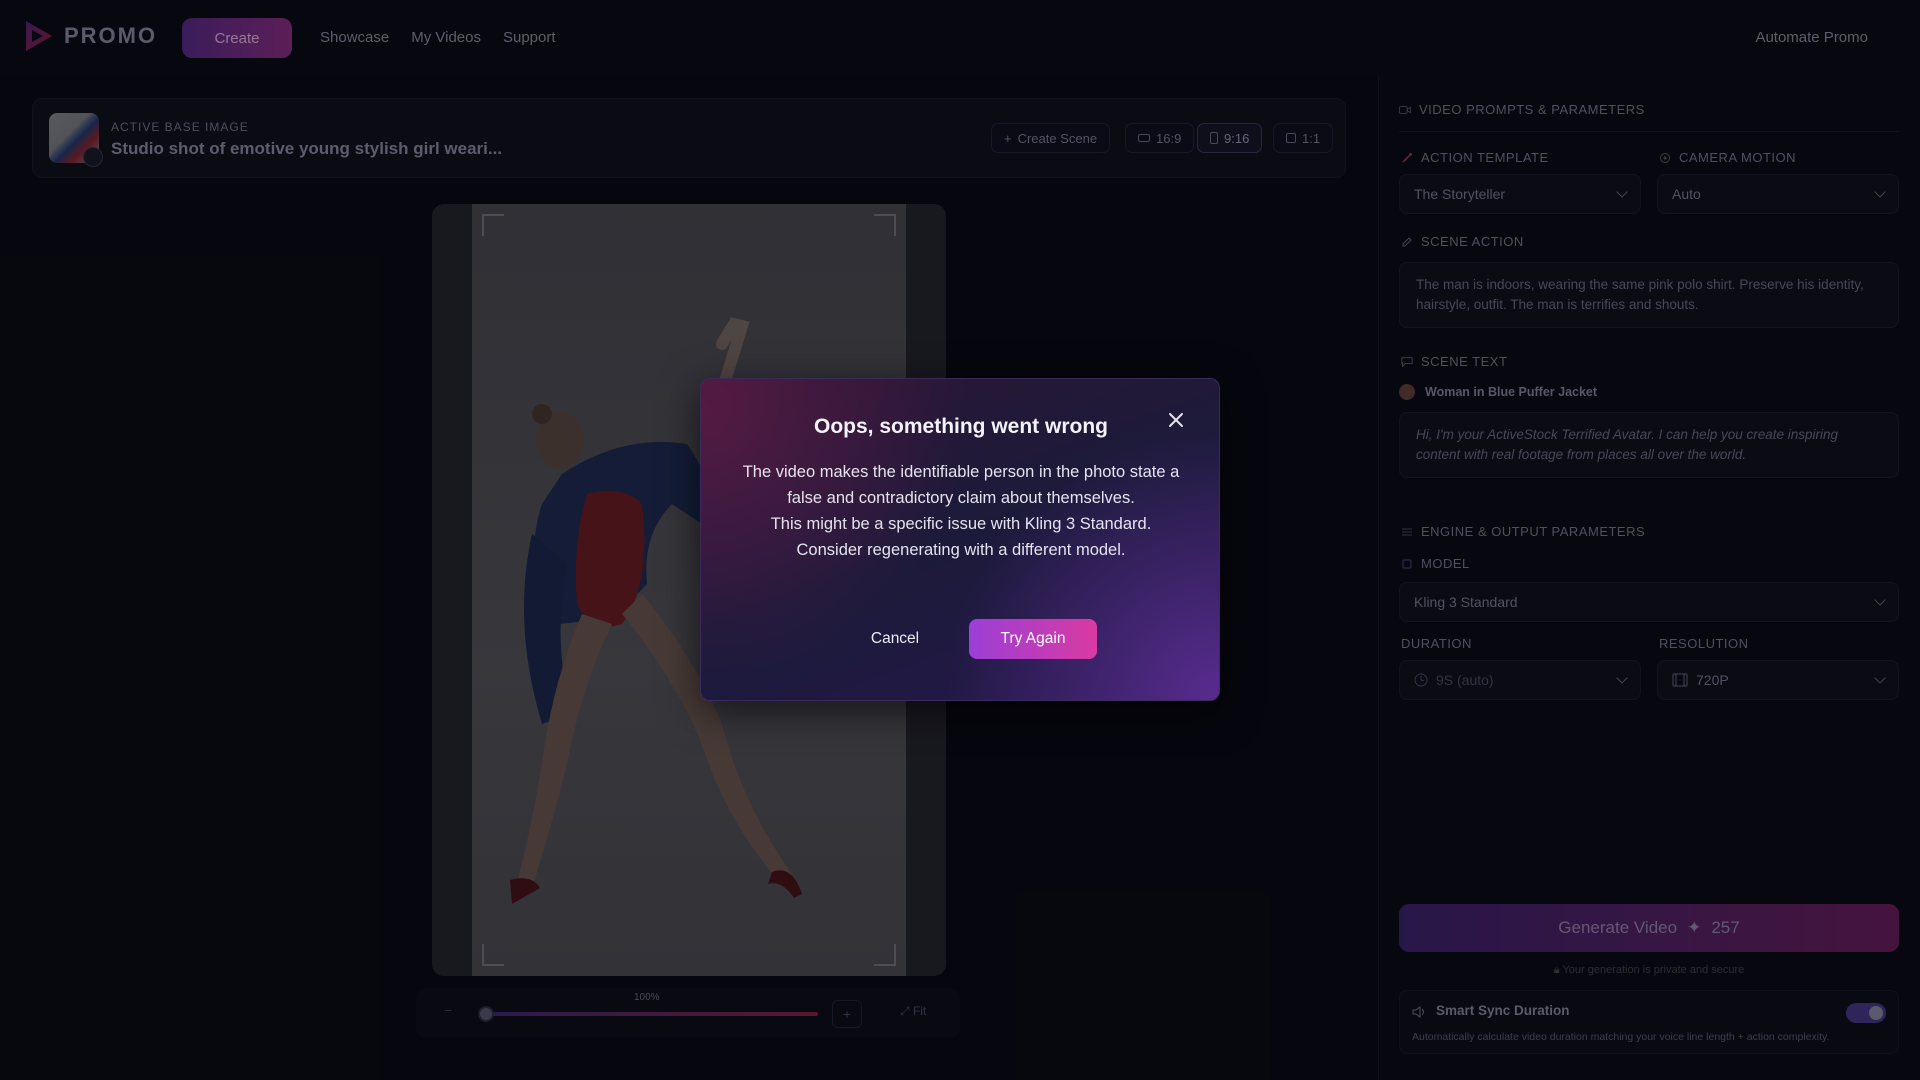 The width and height of the screenshot is (1920, 1080). Describe the element at coordinates (1176, 420) in the screenshot. I see `close-icon` at that location.